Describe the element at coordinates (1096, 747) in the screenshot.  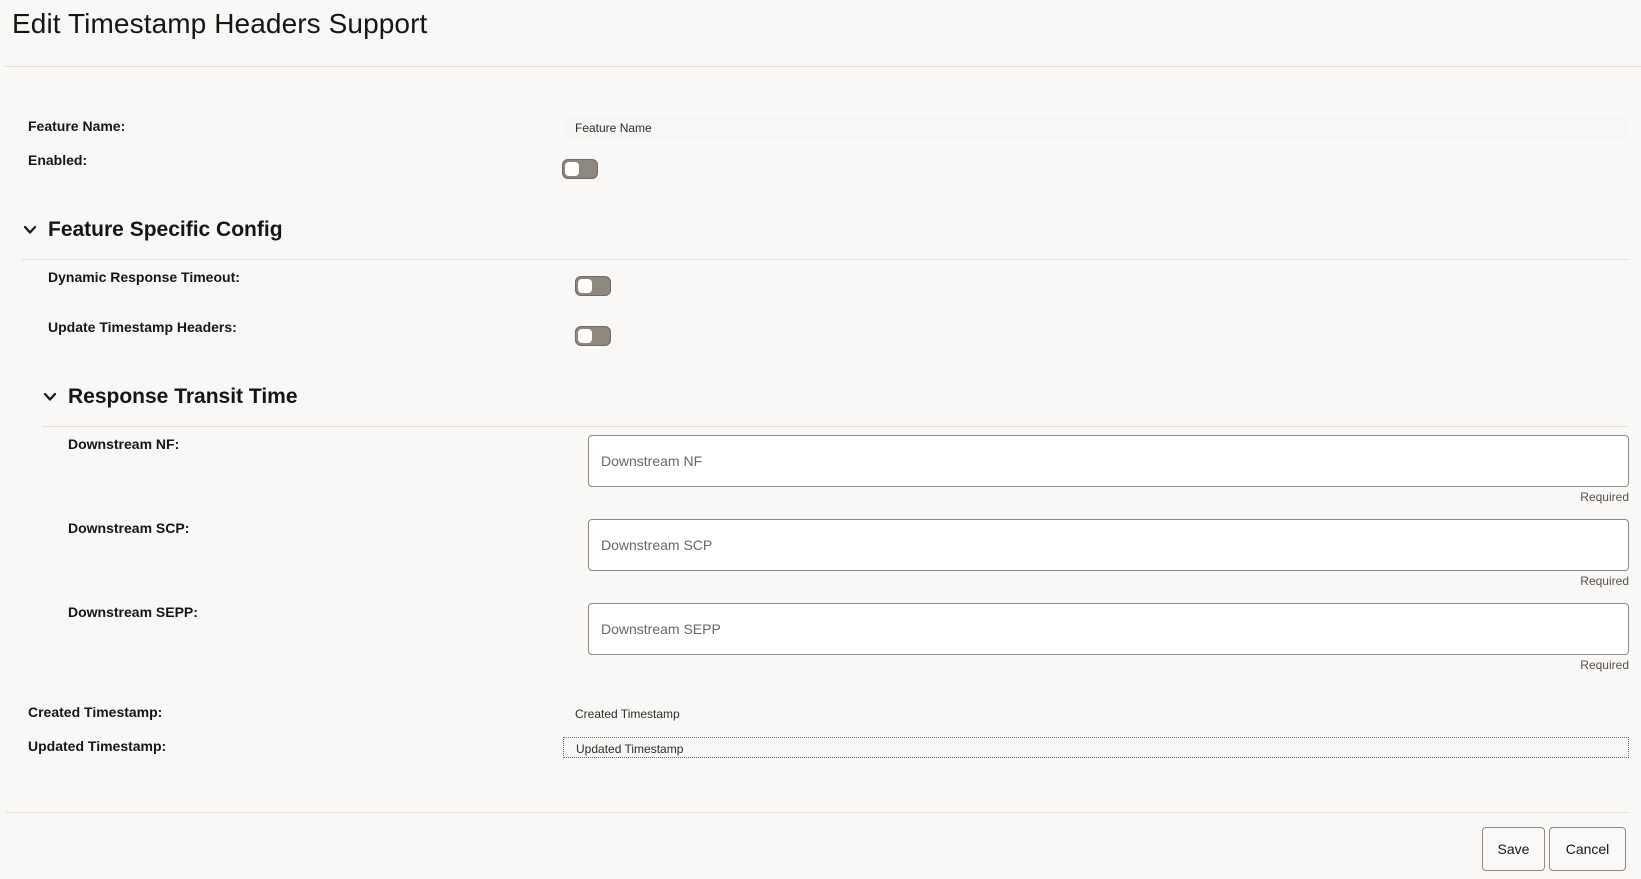
I see `updated-timestamp-value: Updated Timestamp` at that location.